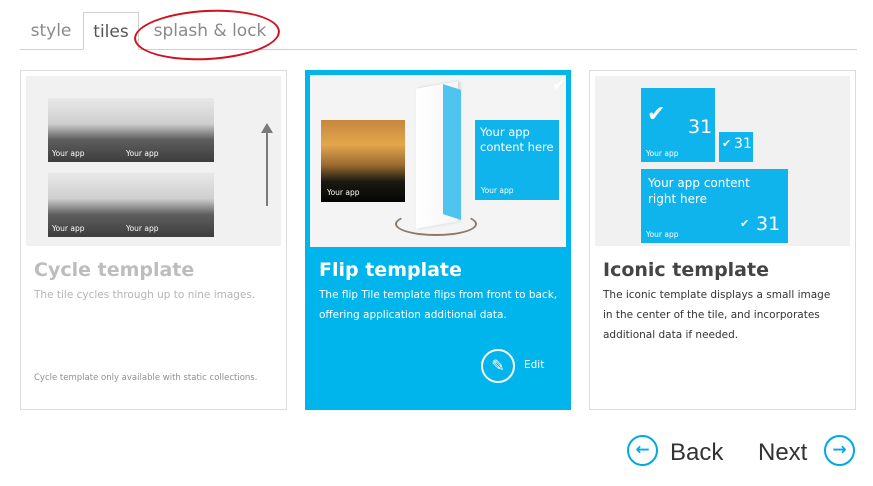  I want to click on arrow-left-circle-icon: ←, so click(642, 450).